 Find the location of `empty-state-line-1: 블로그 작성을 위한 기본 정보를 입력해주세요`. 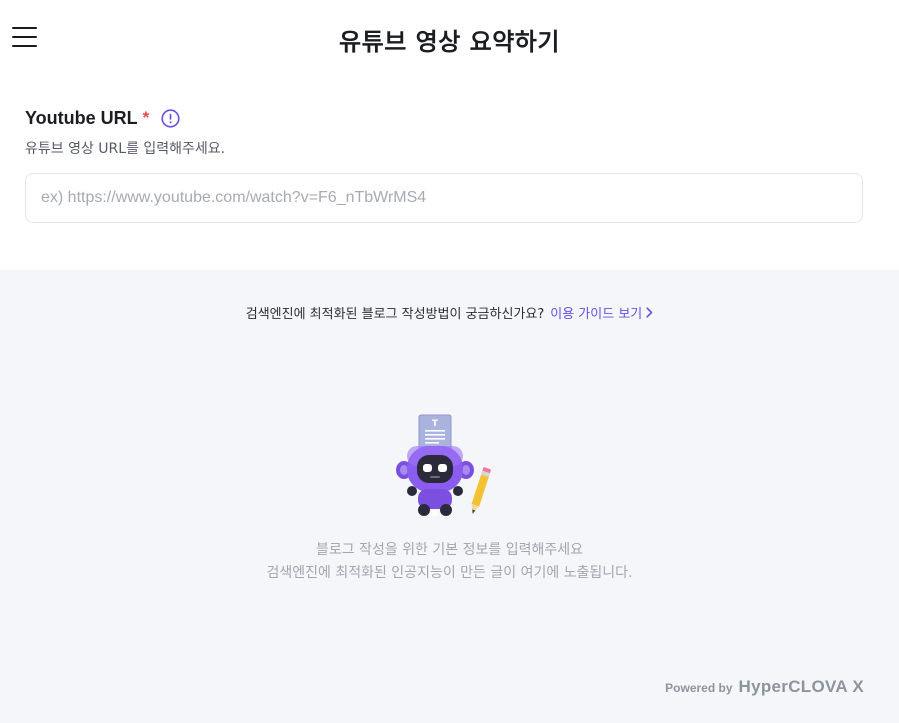

empty-state-line-1: 블로그 작성을 위한 기본 정보를 입력해주세요 is located at coordinates (449, 550).